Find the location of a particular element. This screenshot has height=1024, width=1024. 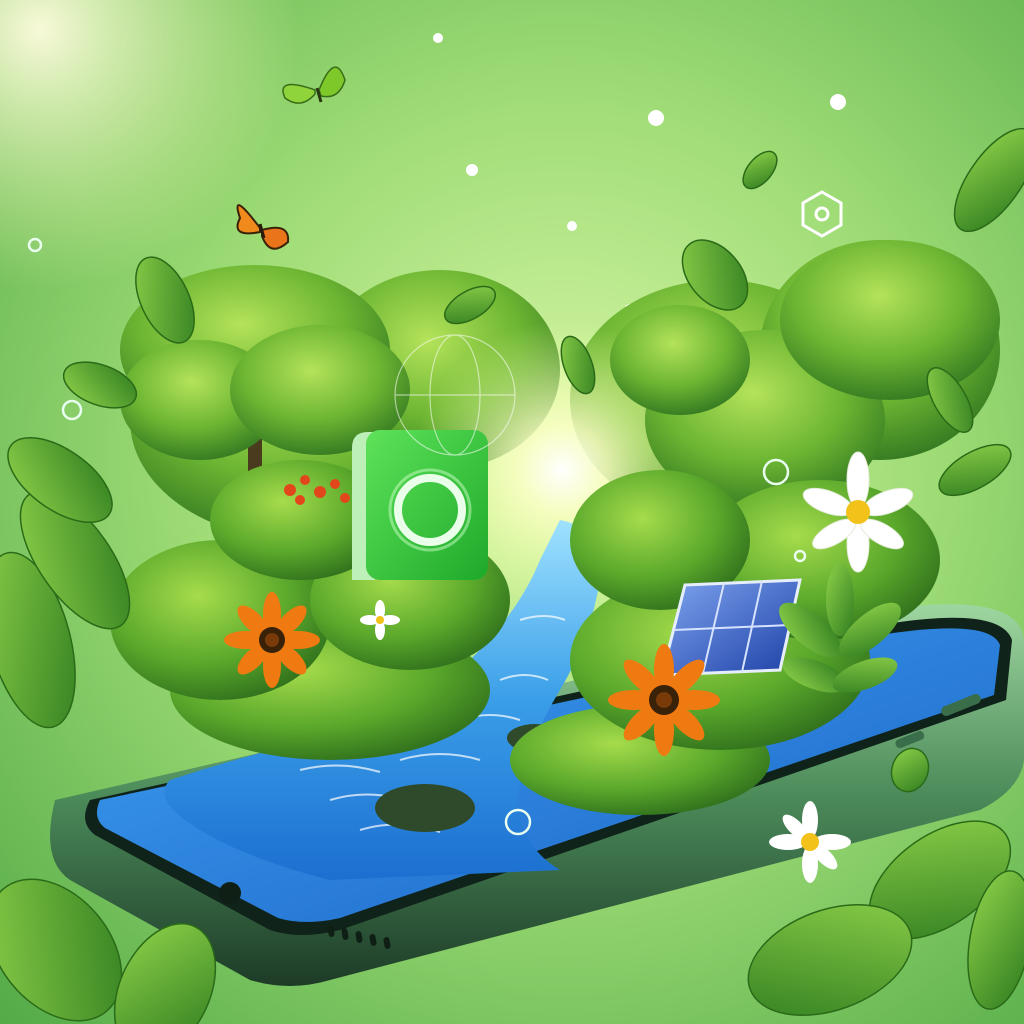

solar-panel-icon is located at coordinates (731, 627).